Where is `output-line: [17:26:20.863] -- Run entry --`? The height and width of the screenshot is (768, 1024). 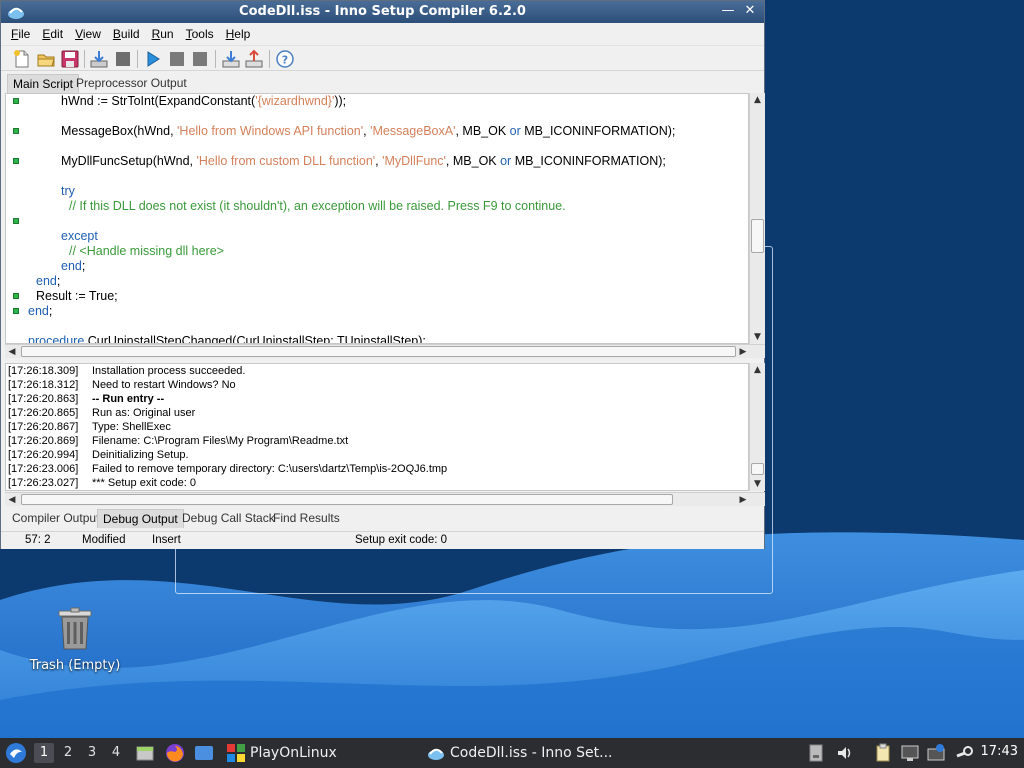 output-line: [17:26:20.863] -- Run entry -- is located at coordinates (86, 399).